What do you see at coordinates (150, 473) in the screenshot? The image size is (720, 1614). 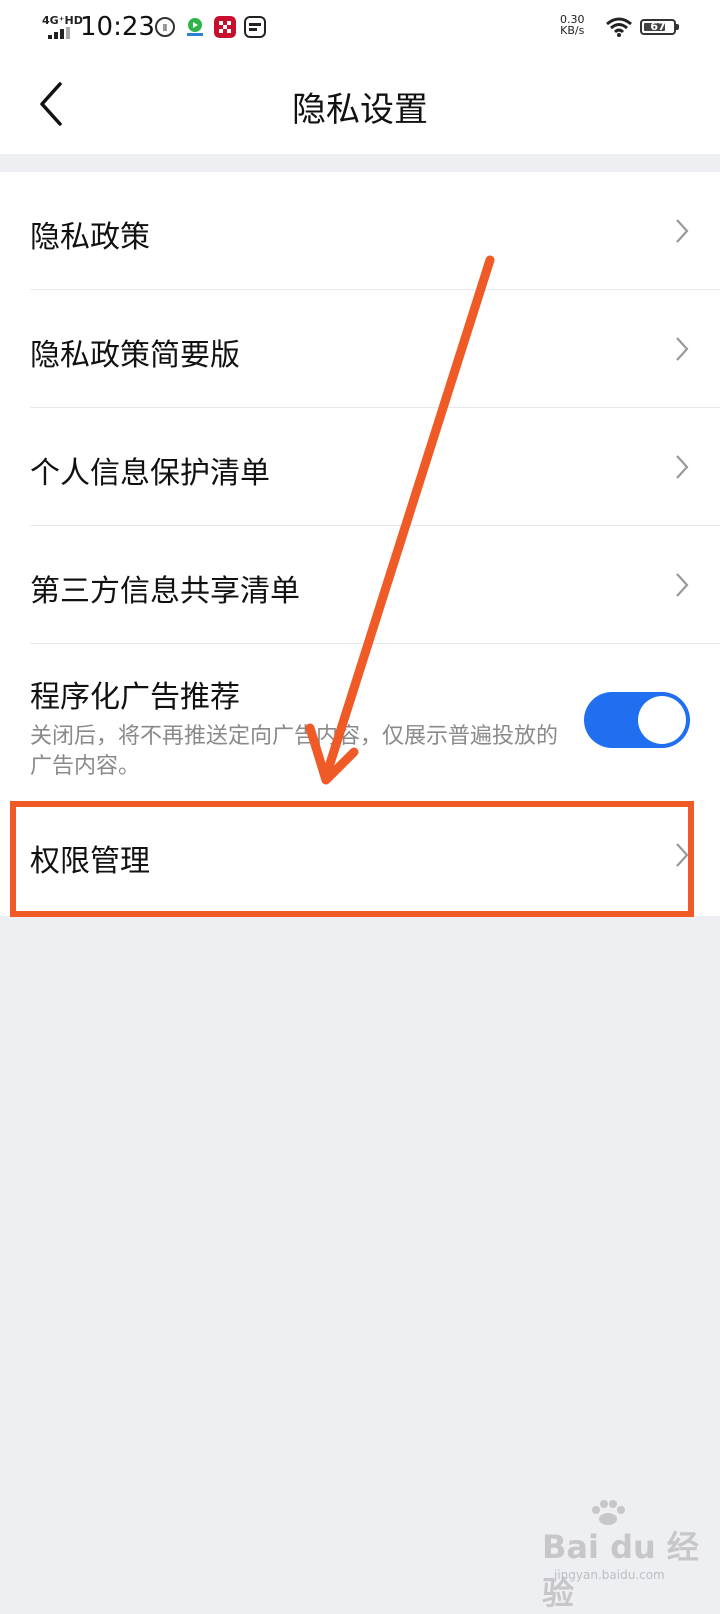 I see `item-label: 个人信息保护清单` at bounding box center [150, 473].